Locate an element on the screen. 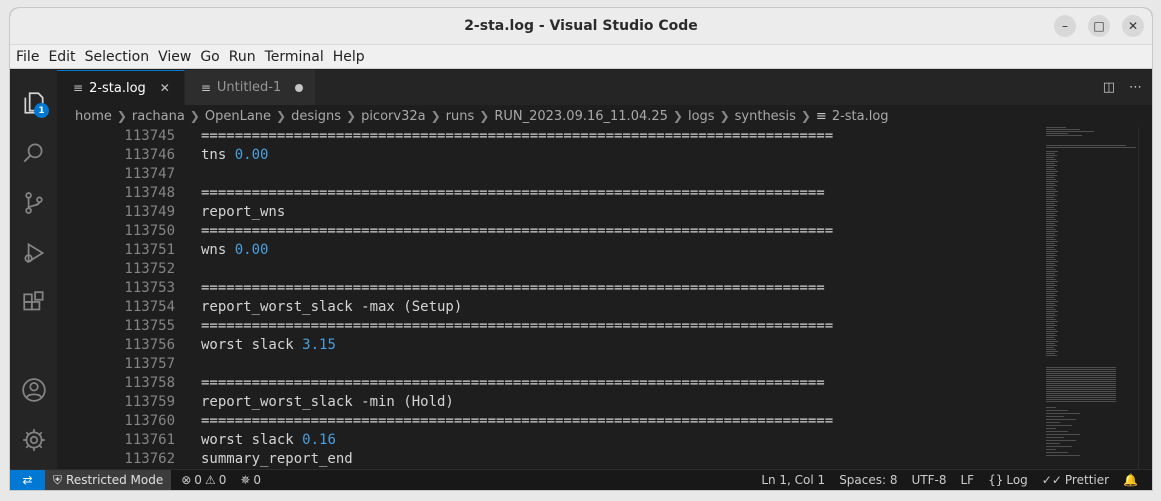 The image size is (1161, 501). unsaved-dot-icon is located at coordinates (299, 87).